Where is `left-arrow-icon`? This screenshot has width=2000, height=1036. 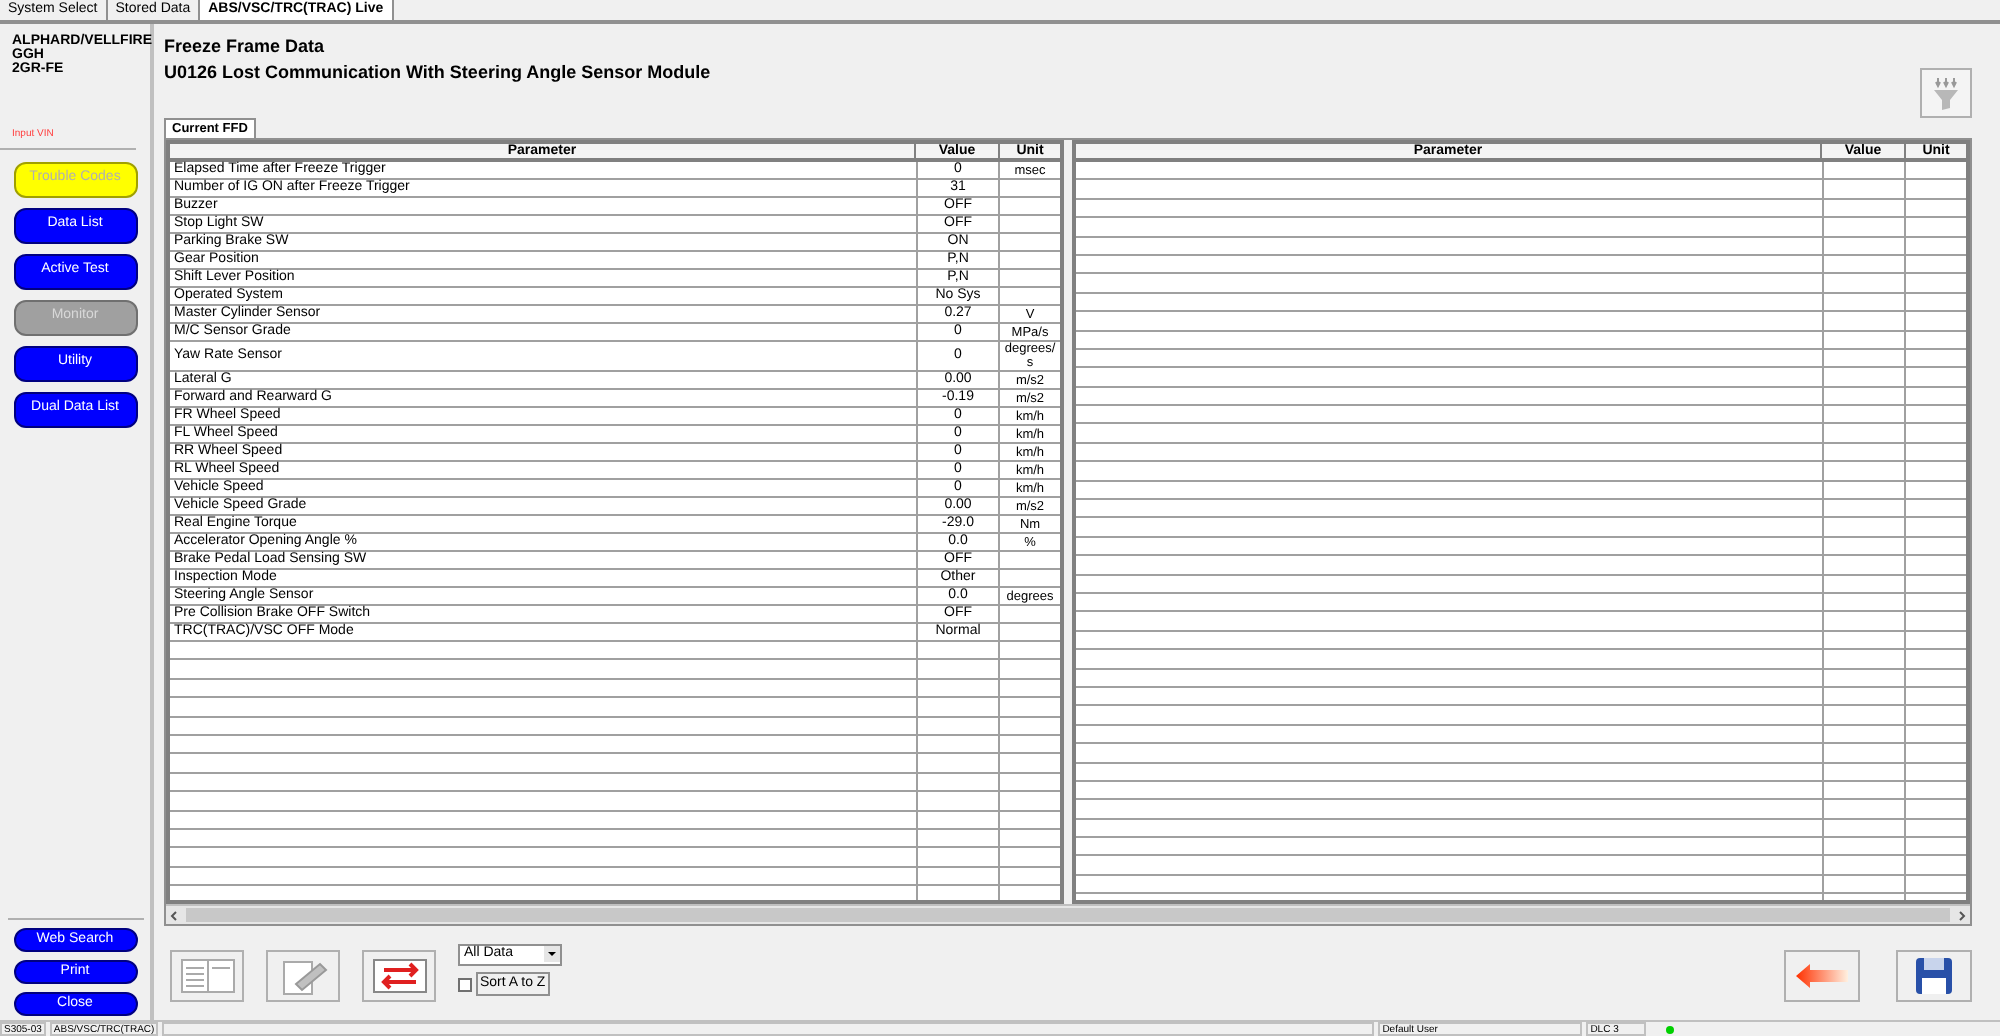 left-arrow-icon is located at coordinates (1822, 976).